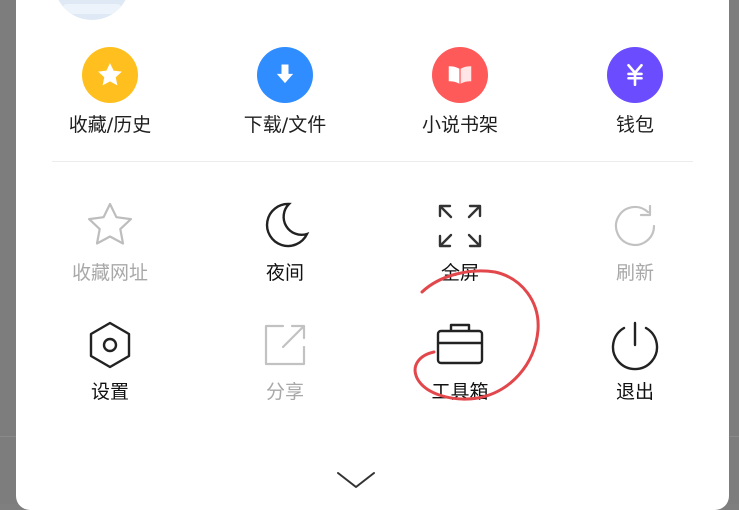 The height and width of the screenshot is (510, 739). I want to click on refresh-label: 刷新, so click(634, 273).